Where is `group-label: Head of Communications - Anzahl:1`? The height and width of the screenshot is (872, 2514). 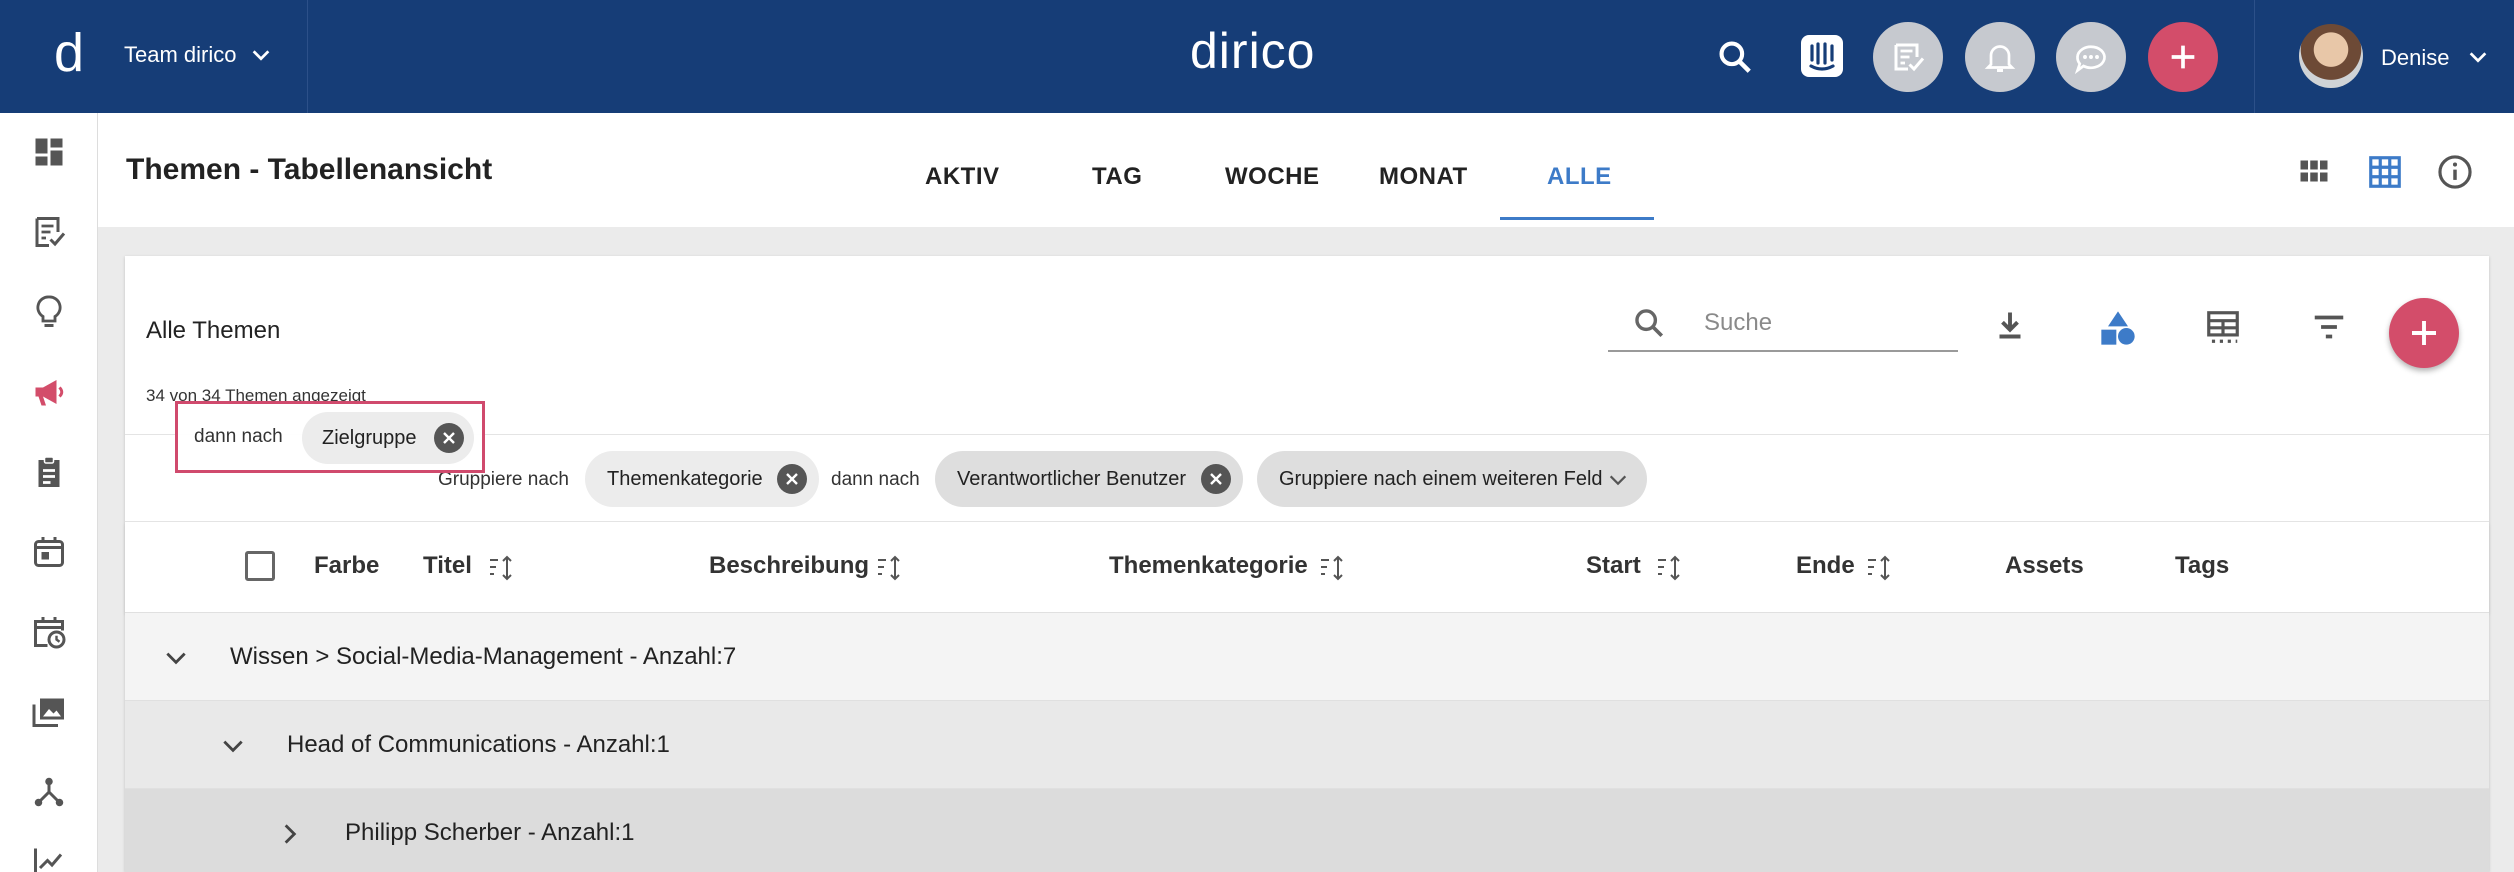
group-label: Head of Communications - Anzahl:1 is located at coordinates (478, 744).